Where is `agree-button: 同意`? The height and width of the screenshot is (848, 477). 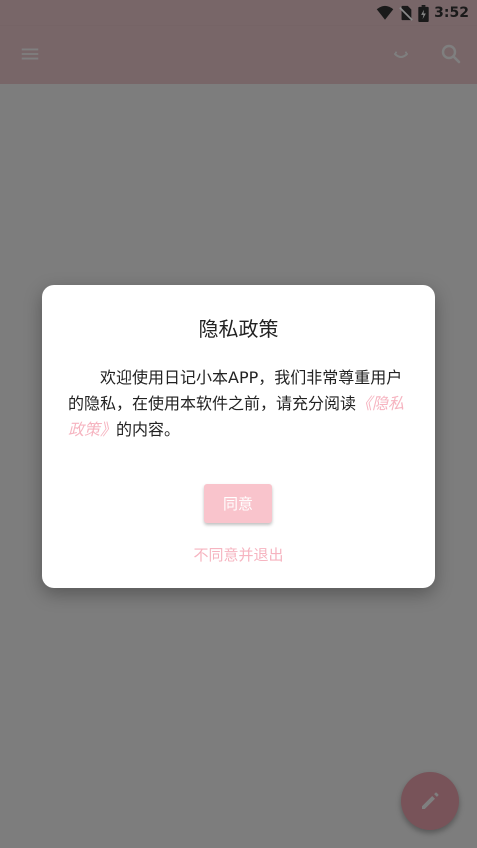
agree-button: 同意 is located at coordinates (238, 503).